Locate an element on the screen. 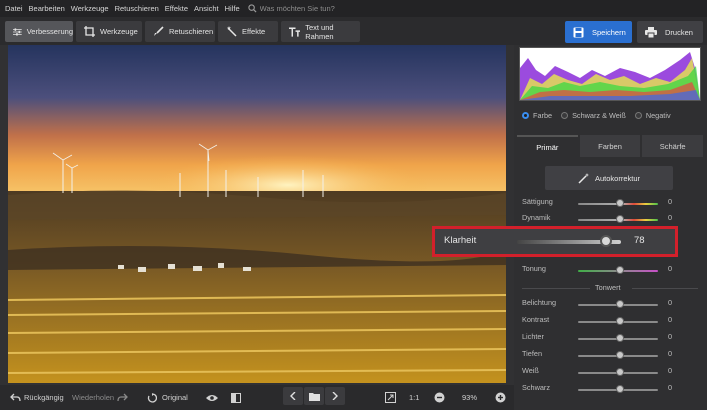 This screenshot has height=410, width=707. original-label: Original is located at coordinates (175, 397).